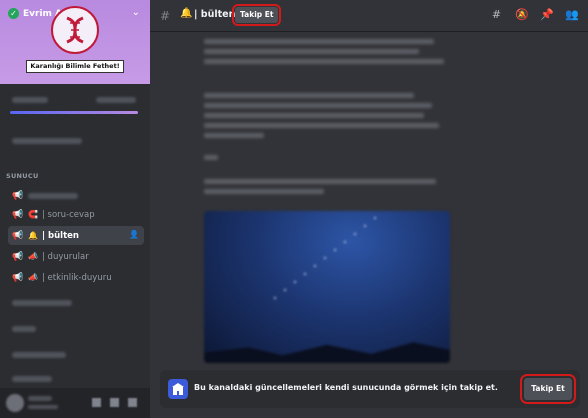 This screenshot has height=418, width=588. I want to click on channel-label: | duyurular, so click(65, 256).